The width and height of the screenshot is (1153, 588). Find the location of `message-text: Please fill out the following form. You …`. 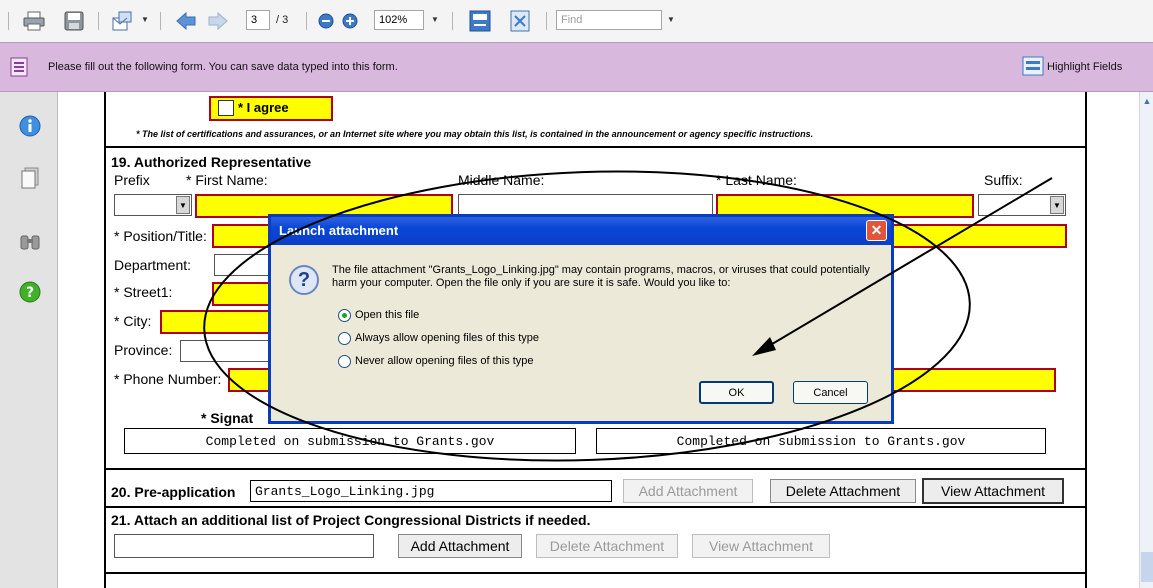

message-text: Please fill out the following form. You … is located at coordinates (223, 67).